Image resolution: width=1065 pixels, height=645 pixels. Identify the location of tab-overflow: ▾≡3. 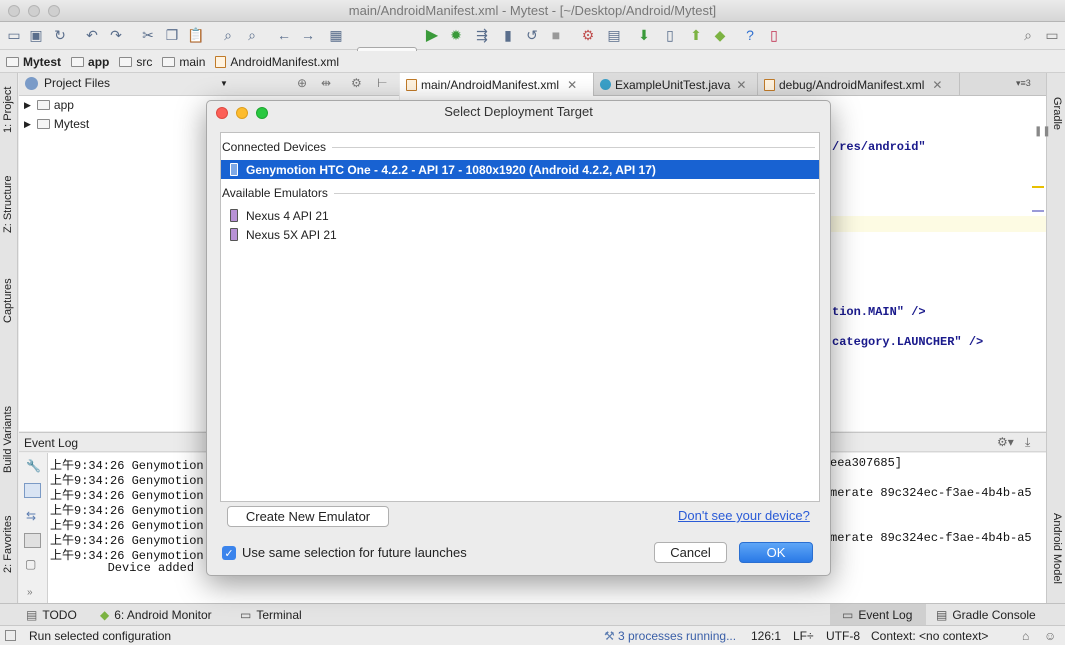
(1023, 83).